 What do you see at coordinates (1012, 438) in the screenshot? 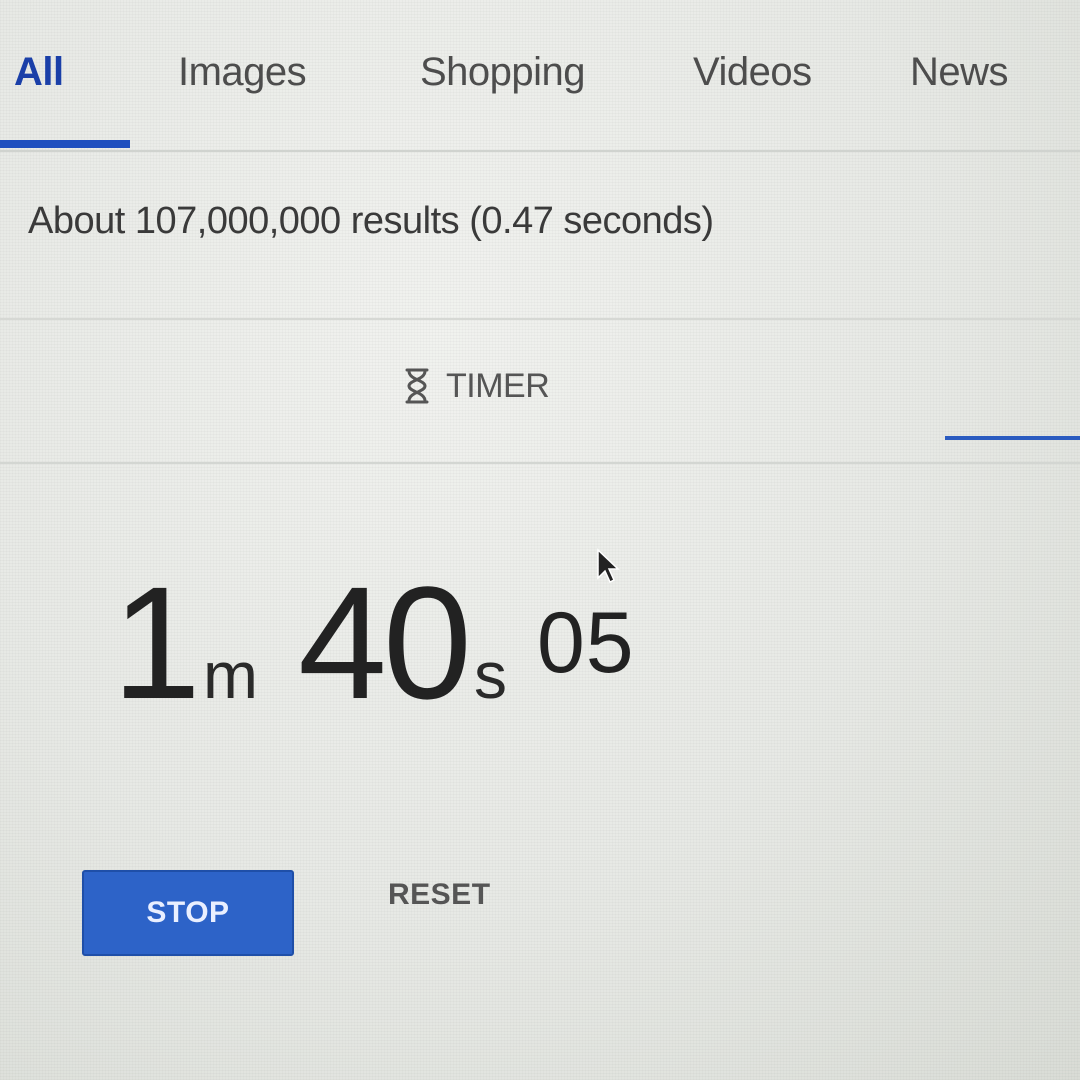
I see `timer-tab-indicator` at bounding box center [1012, 438].